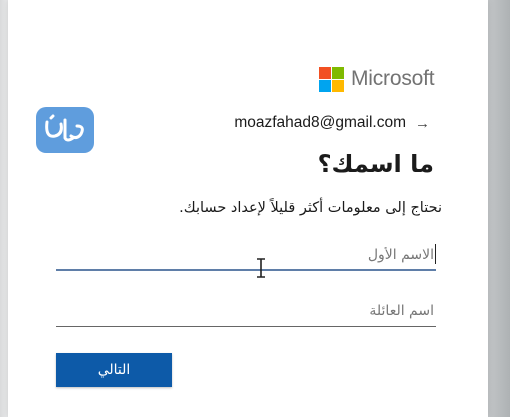  I want to click on text-caret, so click(435, 254).